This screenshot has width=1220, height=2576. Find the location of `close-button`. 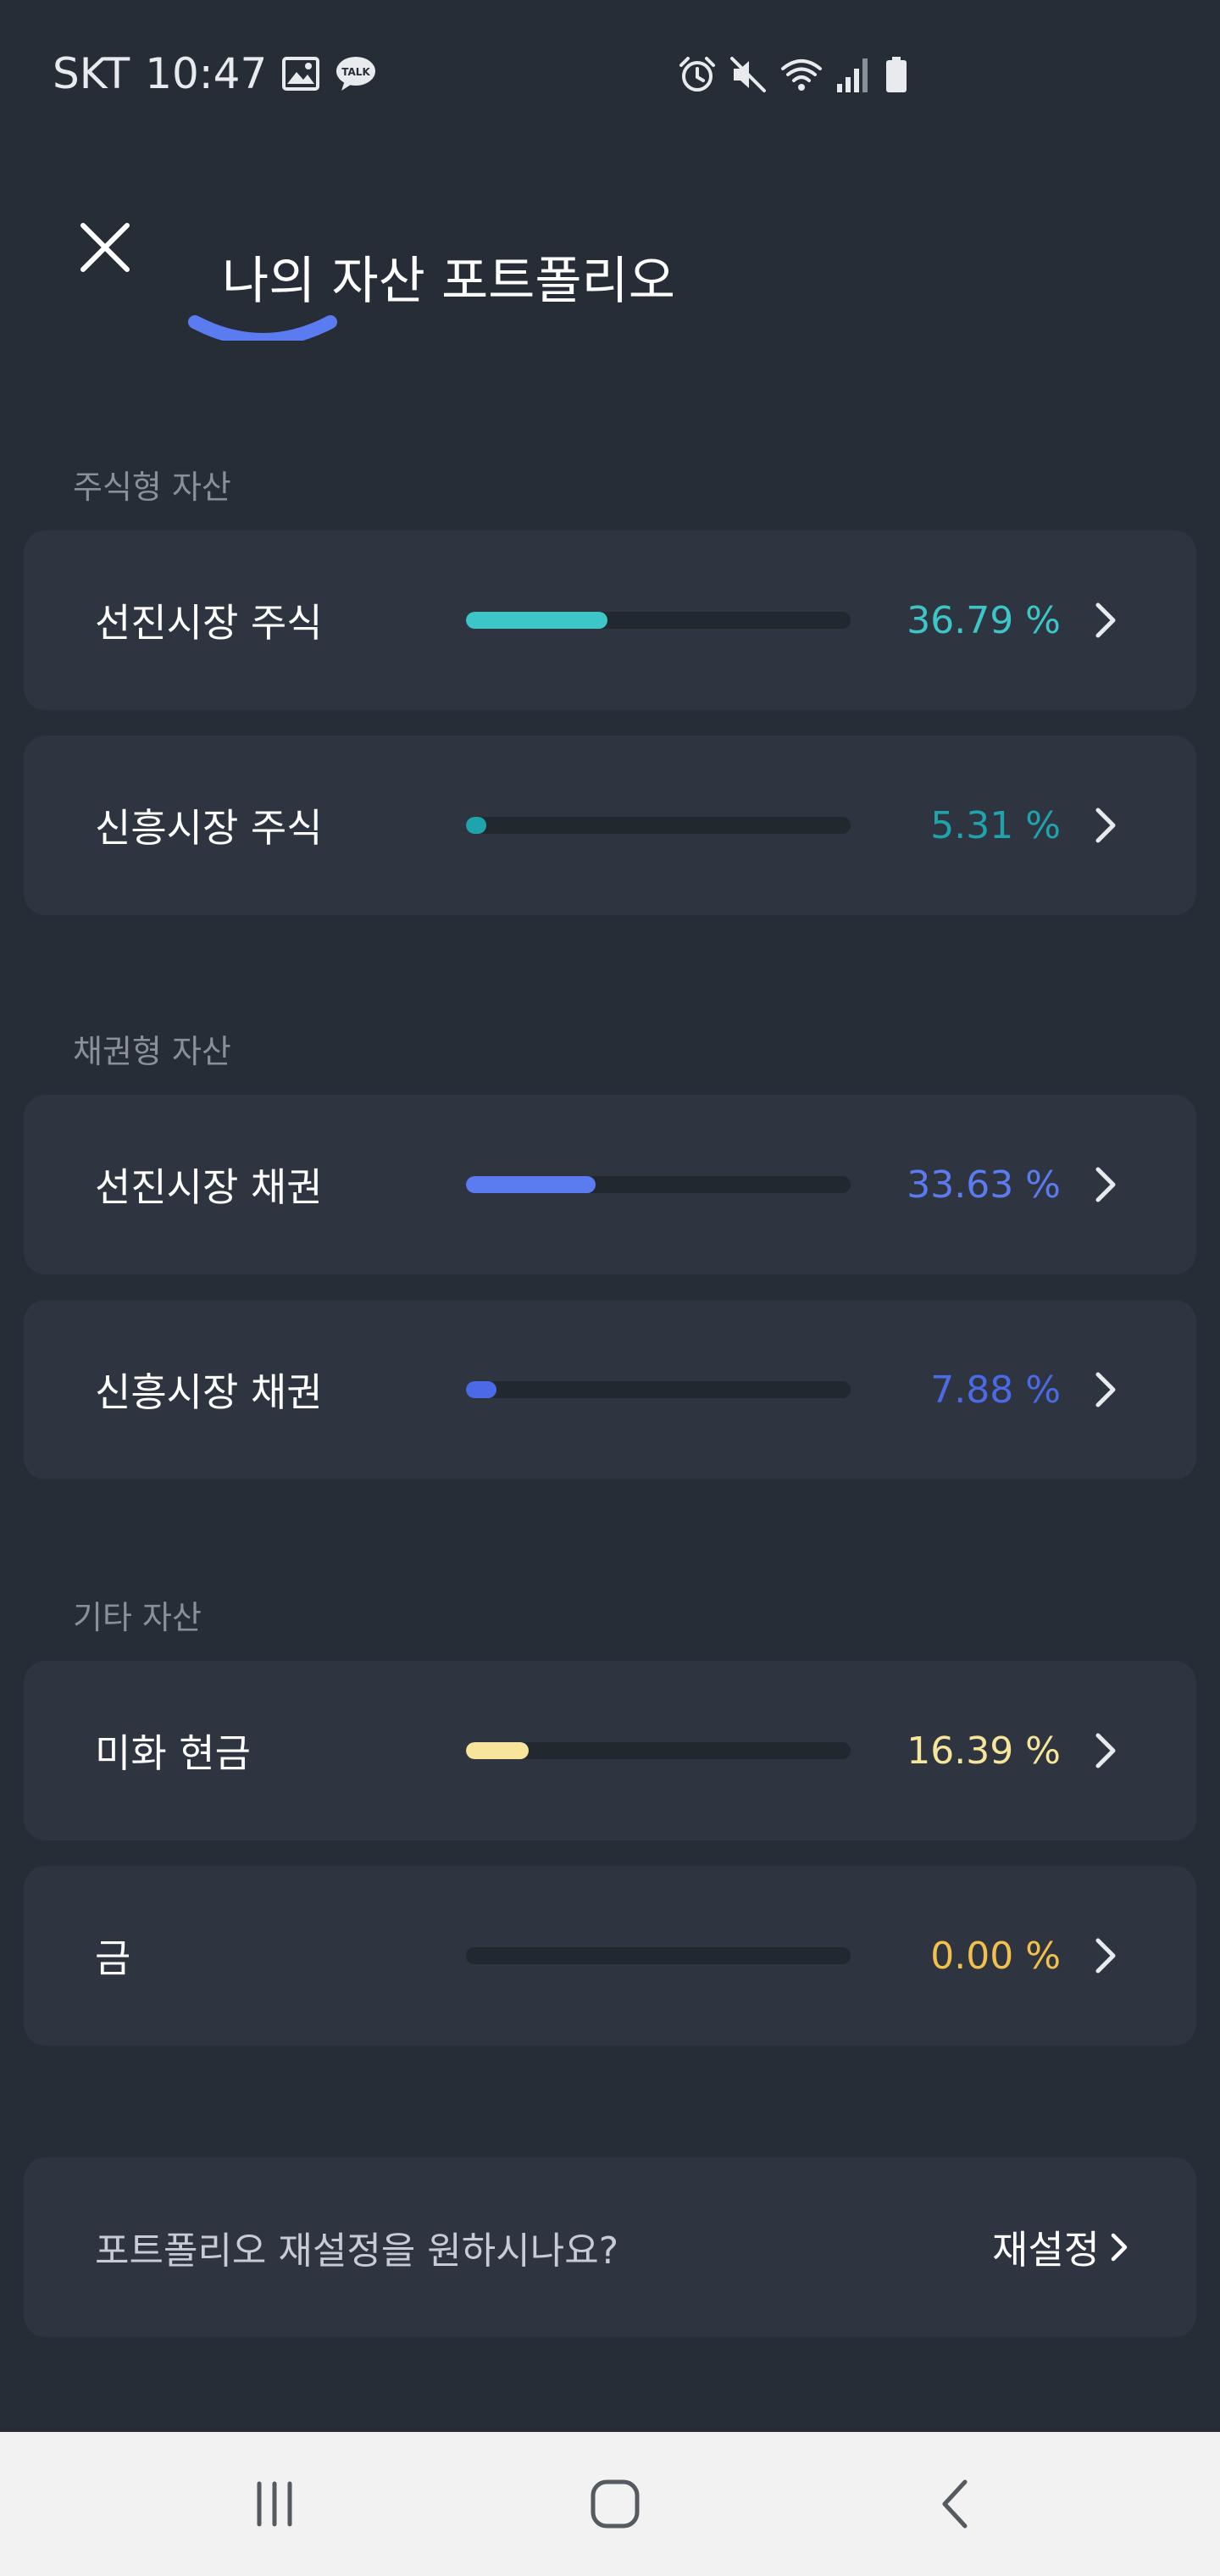

close-button is located at coordinates (105, 247).